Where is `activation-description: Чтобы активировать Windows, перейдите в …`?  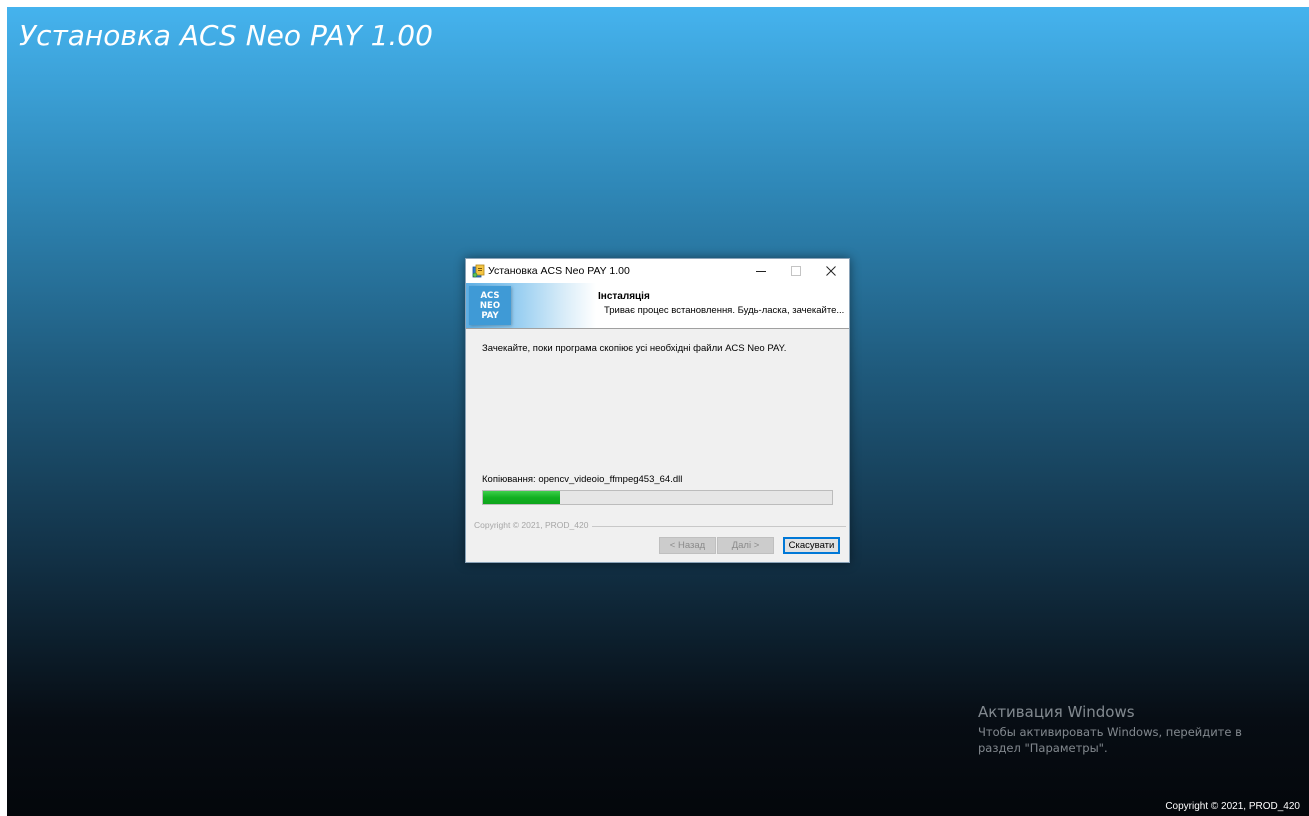
activation-description: Чтобы активировать Windows, перейдите в … is located at coordinates (1110, 740).